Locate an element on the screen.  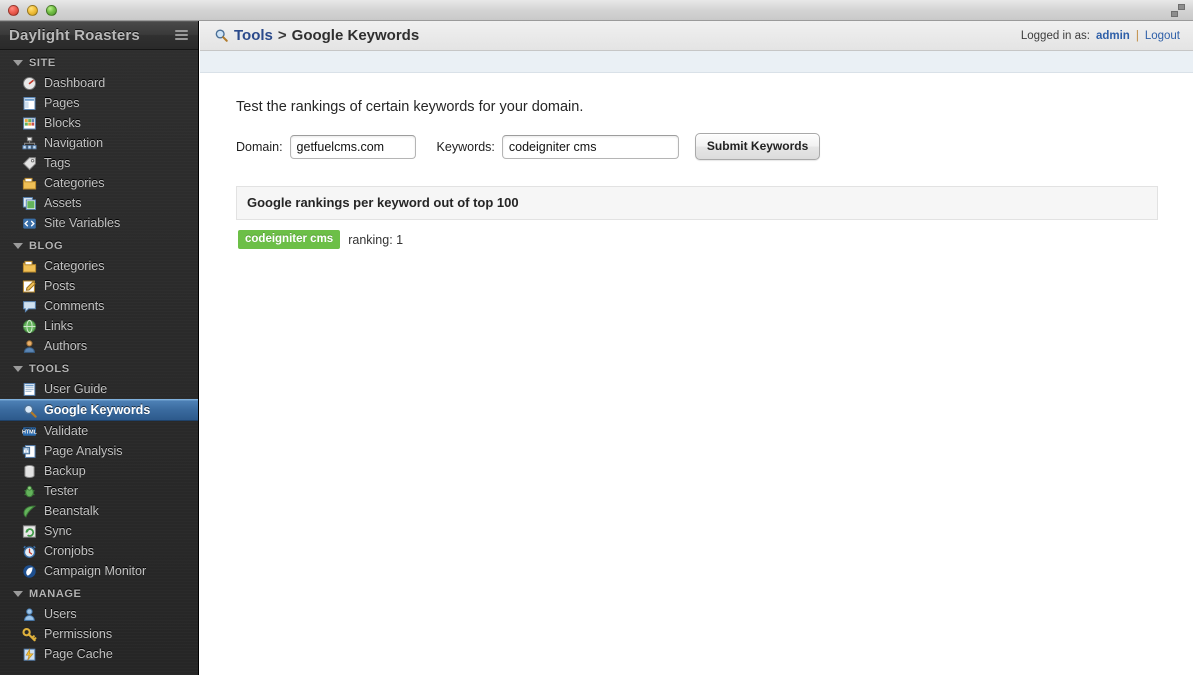
sidebar-item-label: Categories is located at coordinates (74, 266).